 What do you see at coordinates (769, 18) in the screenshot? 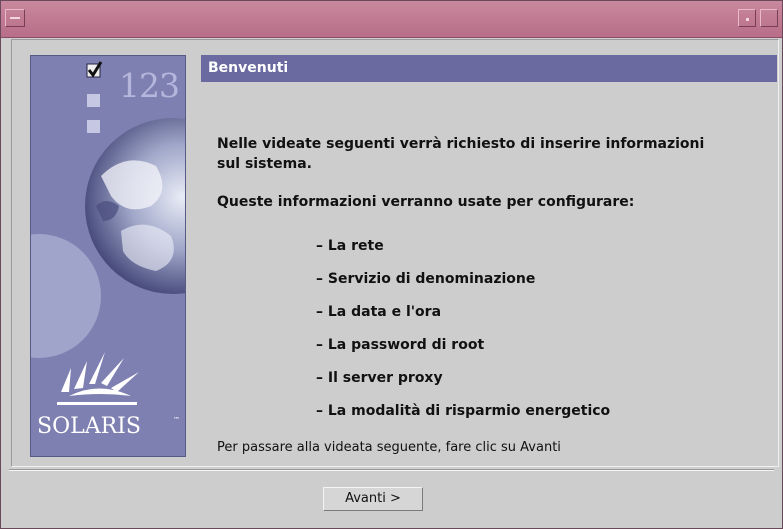
I see `maximize-button` at bounding box center [769, 18].